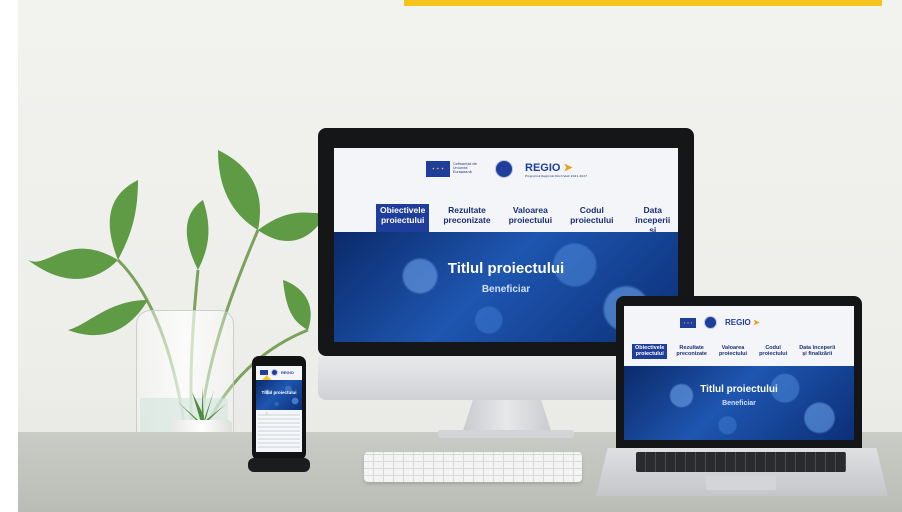 This screenshot has width=902, height=512. I want to click on regio-arrow-icon: ➤, so click(568, 167).